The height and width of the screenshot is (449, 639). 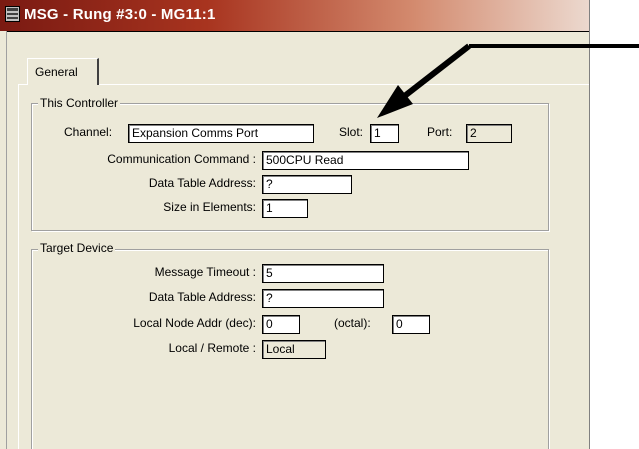 I want to click on communication-command-label: Communication Command :, so click(x=181, y=159).